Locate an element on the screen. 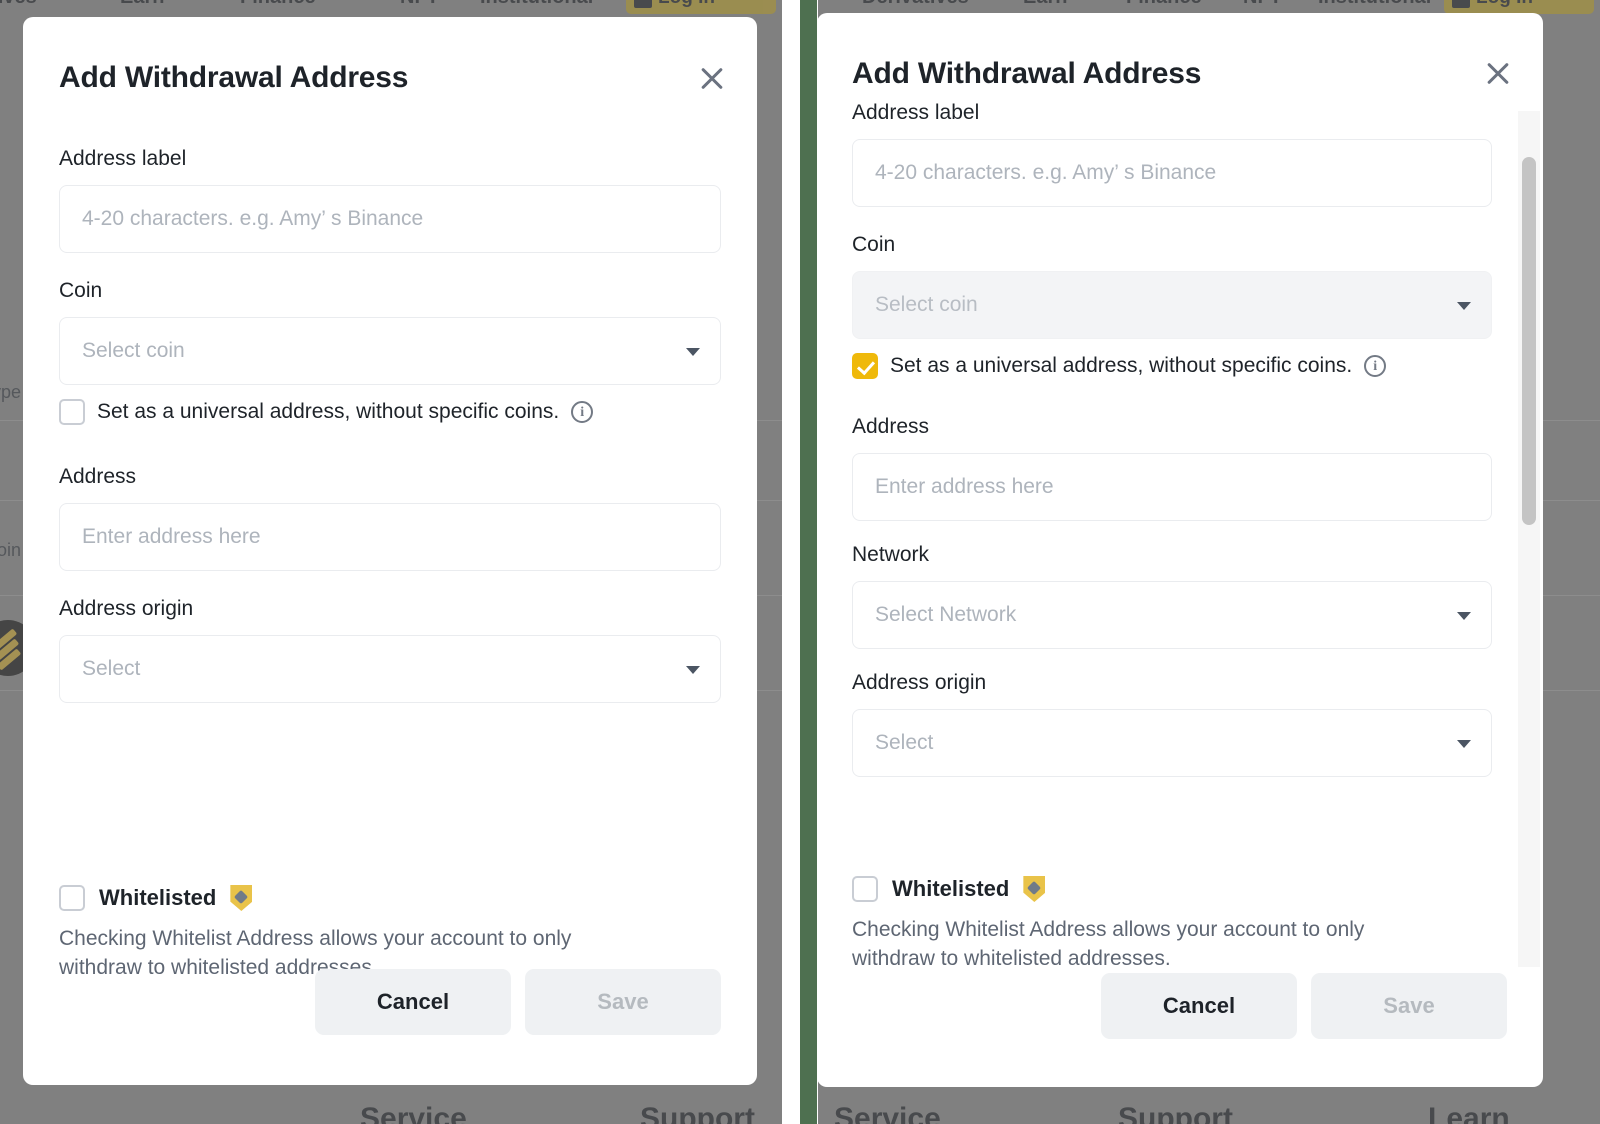 The image size is (1600, 1124). field-network: Network Select Network is located at coordinates (1172, 596).